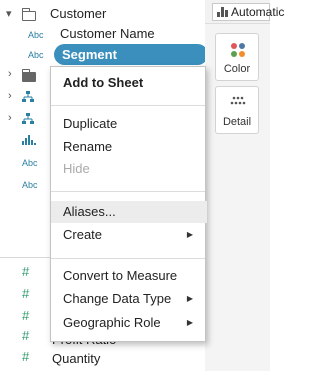 This screenshot has width=320, height=371. Describe the element at coordinates (222, 12) in the screenshot. I see `bar-chart-icon` at that location.